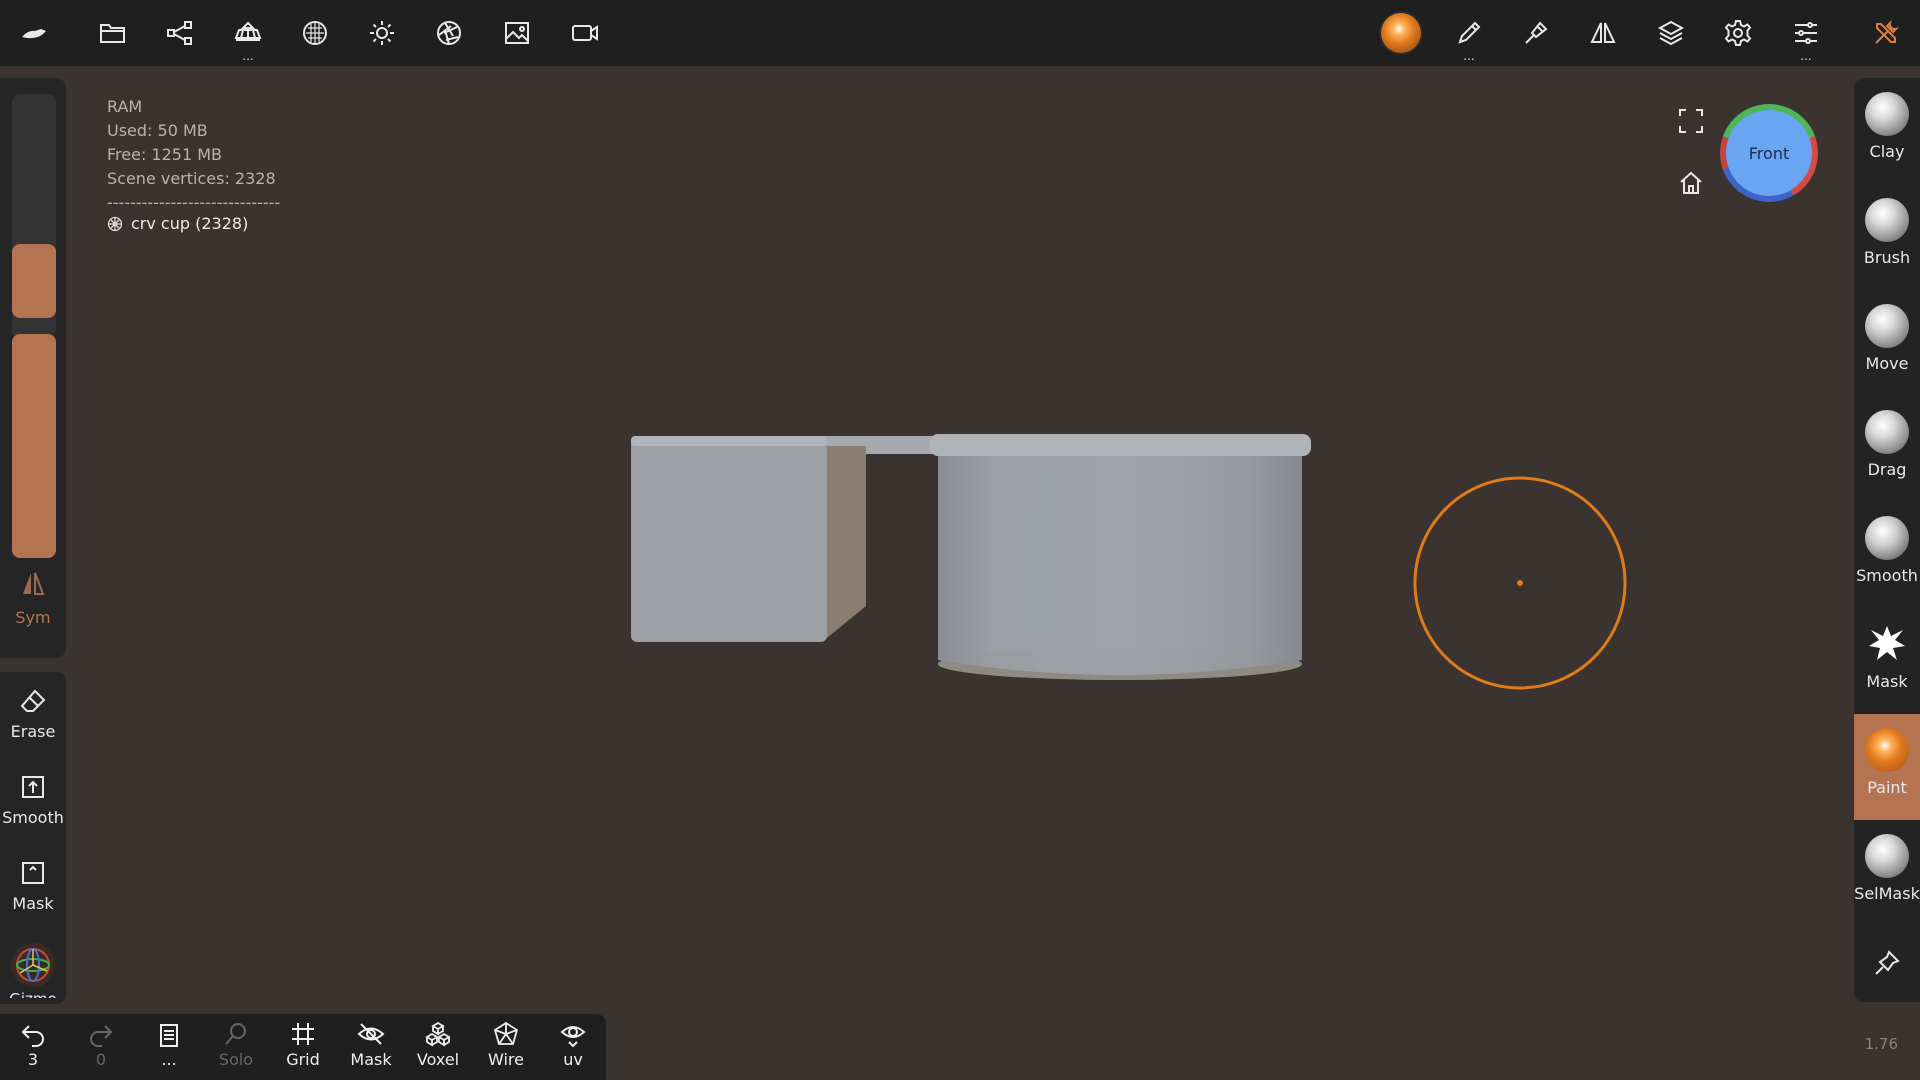 Image resolution: width=1920 pixels, height=1080 pixels. I want to click on grid-label: Grid, so click(303, 1059).